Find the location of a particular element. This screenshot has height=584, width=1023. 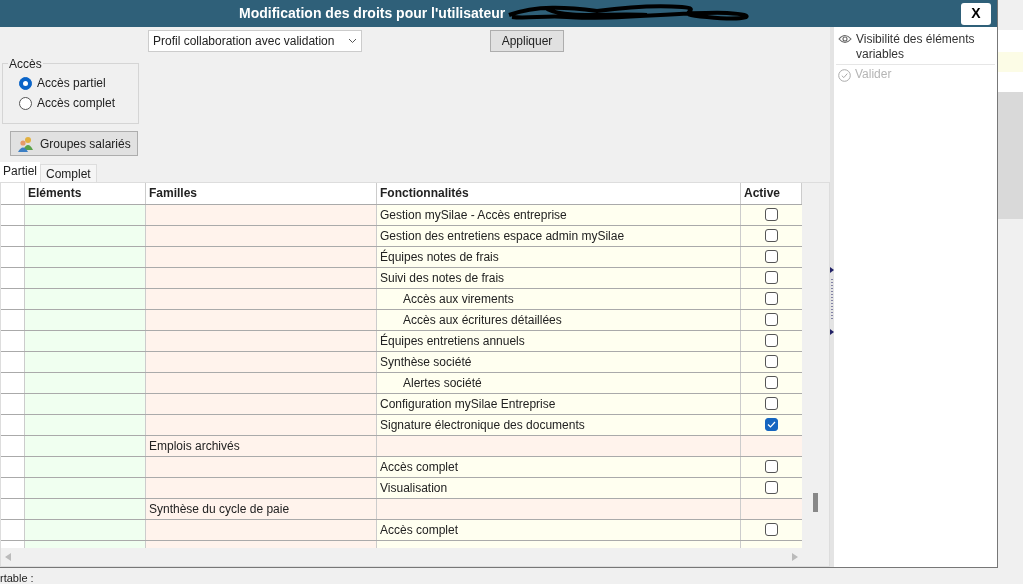

table-cell: Emplois archivés is located at coordinates (261, 446).